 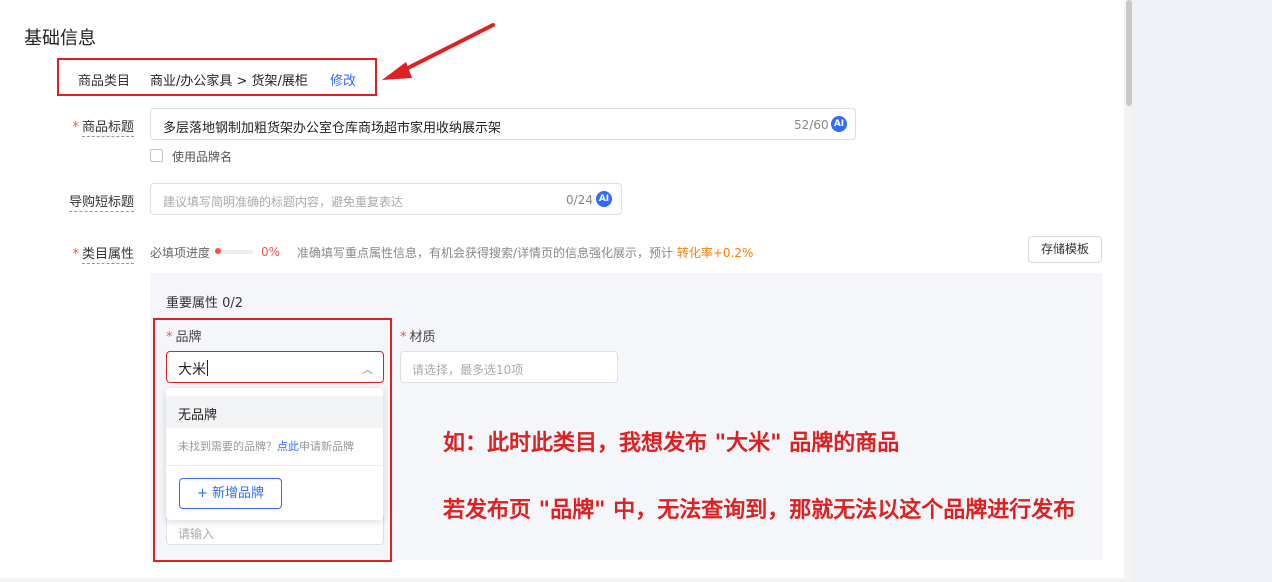 I want to click on material-select: 请选择，最多选10项, so click(x=509, y=367).